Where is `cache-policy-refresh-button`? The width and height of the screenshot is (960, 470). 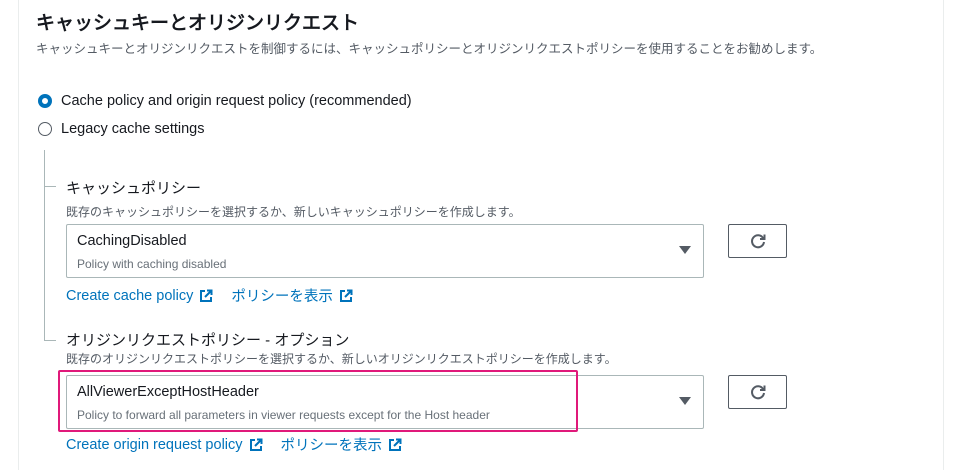 cache-policy-refresh-button is located at coordinates (757, 241).